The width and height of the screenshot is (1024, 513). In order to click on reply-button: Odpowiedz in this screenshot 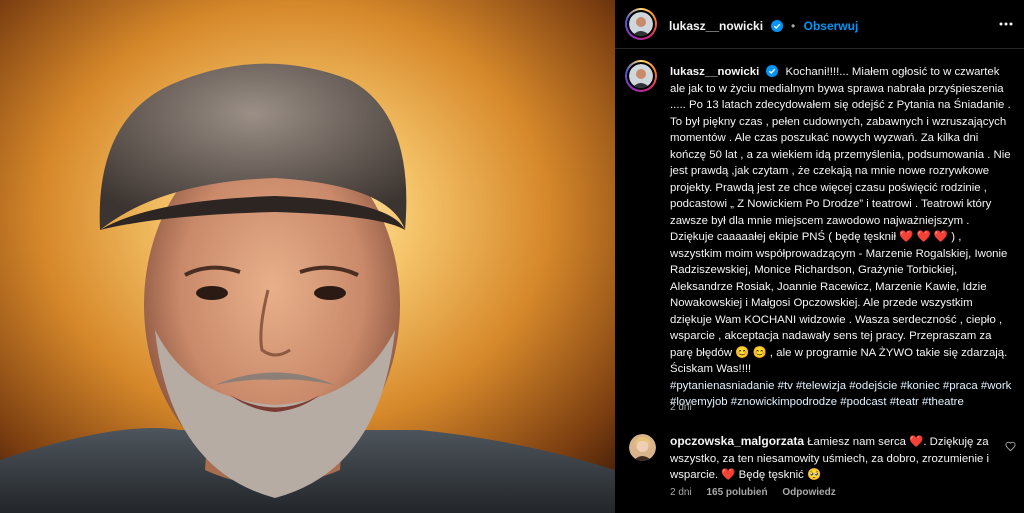, I will do `click(808, 492)`.